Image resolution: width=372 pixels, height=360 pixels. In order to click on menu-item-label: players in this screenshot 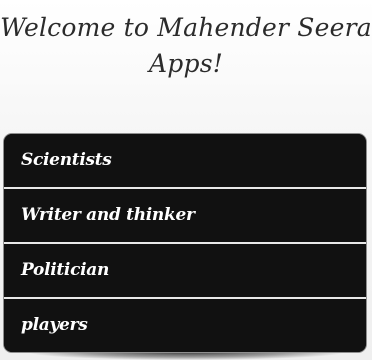, I will do `click(54, 325)`.